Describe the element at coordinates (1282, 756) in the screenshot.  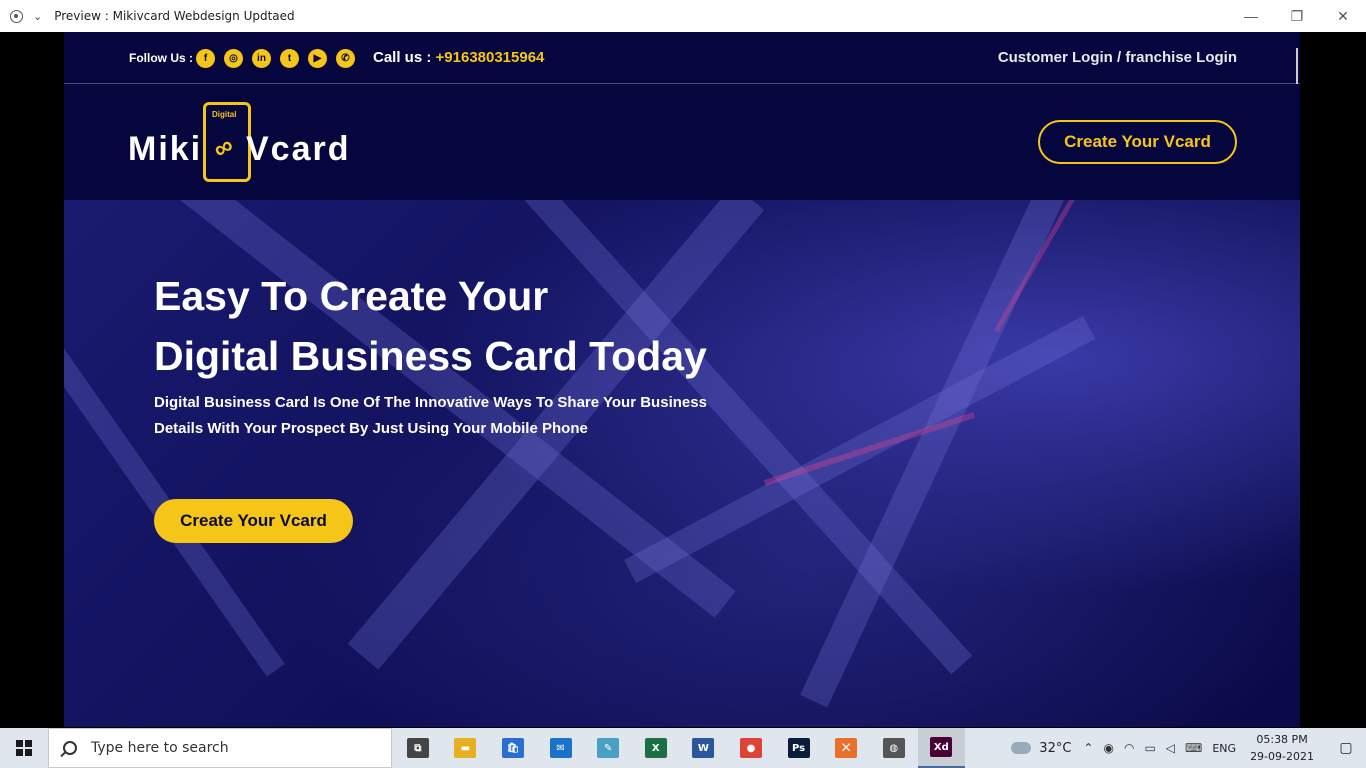
I see `clock-date: 29-09-2021` at that location.